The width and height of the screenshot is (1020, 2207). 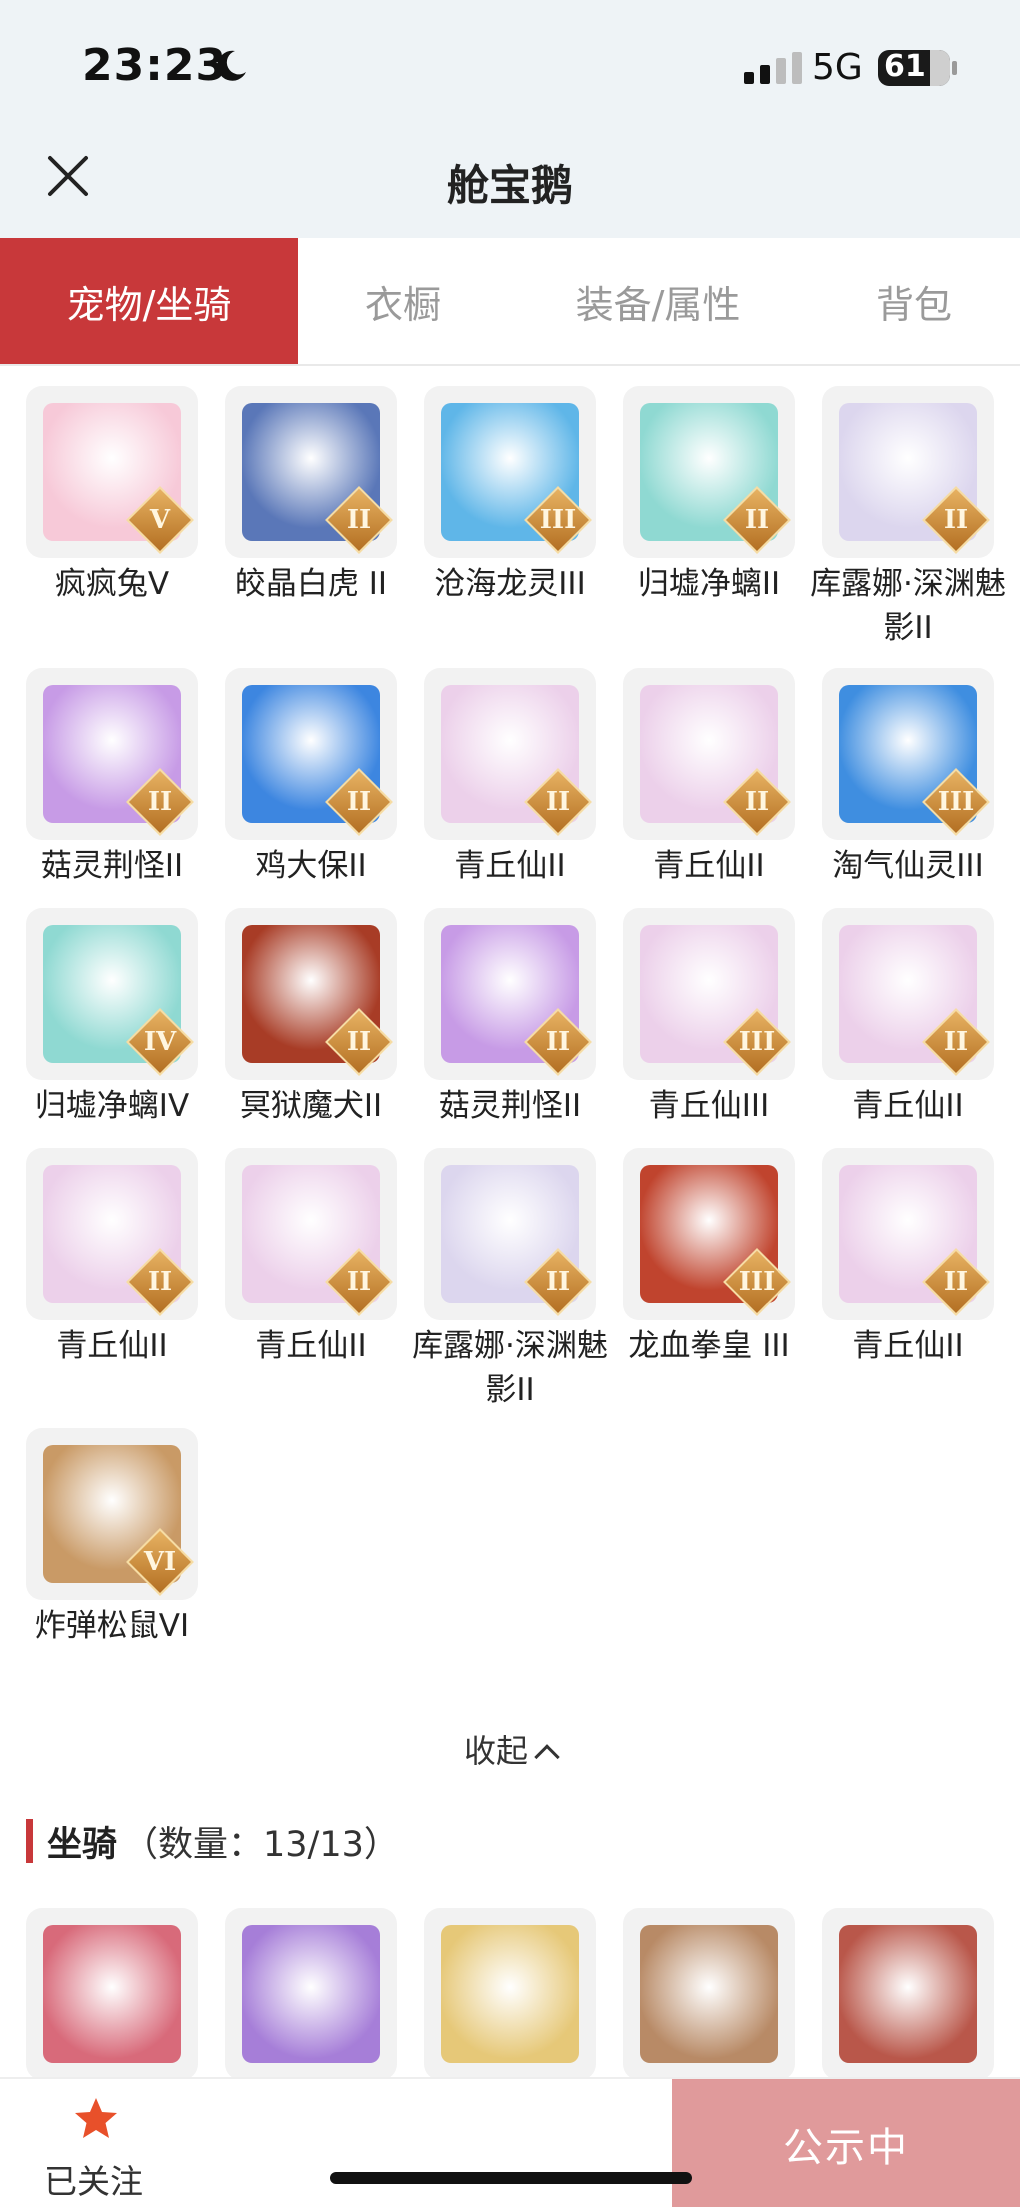 What do you see at coordinates (112, 472) in the screenshot?
I see `pet-thumbnail: V` at bounding box center [112, 472].